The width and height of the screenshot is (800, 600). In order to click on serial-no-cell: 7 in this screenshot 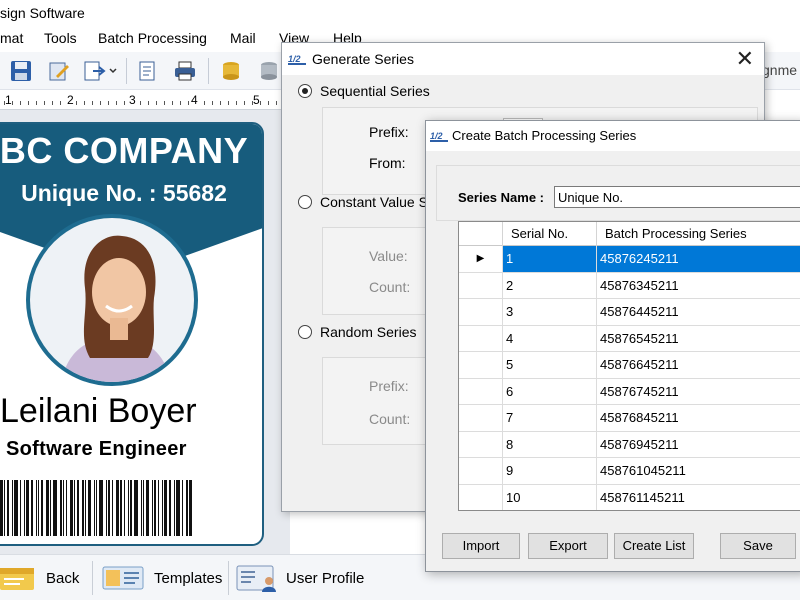, I will do `click(550, 418)`.